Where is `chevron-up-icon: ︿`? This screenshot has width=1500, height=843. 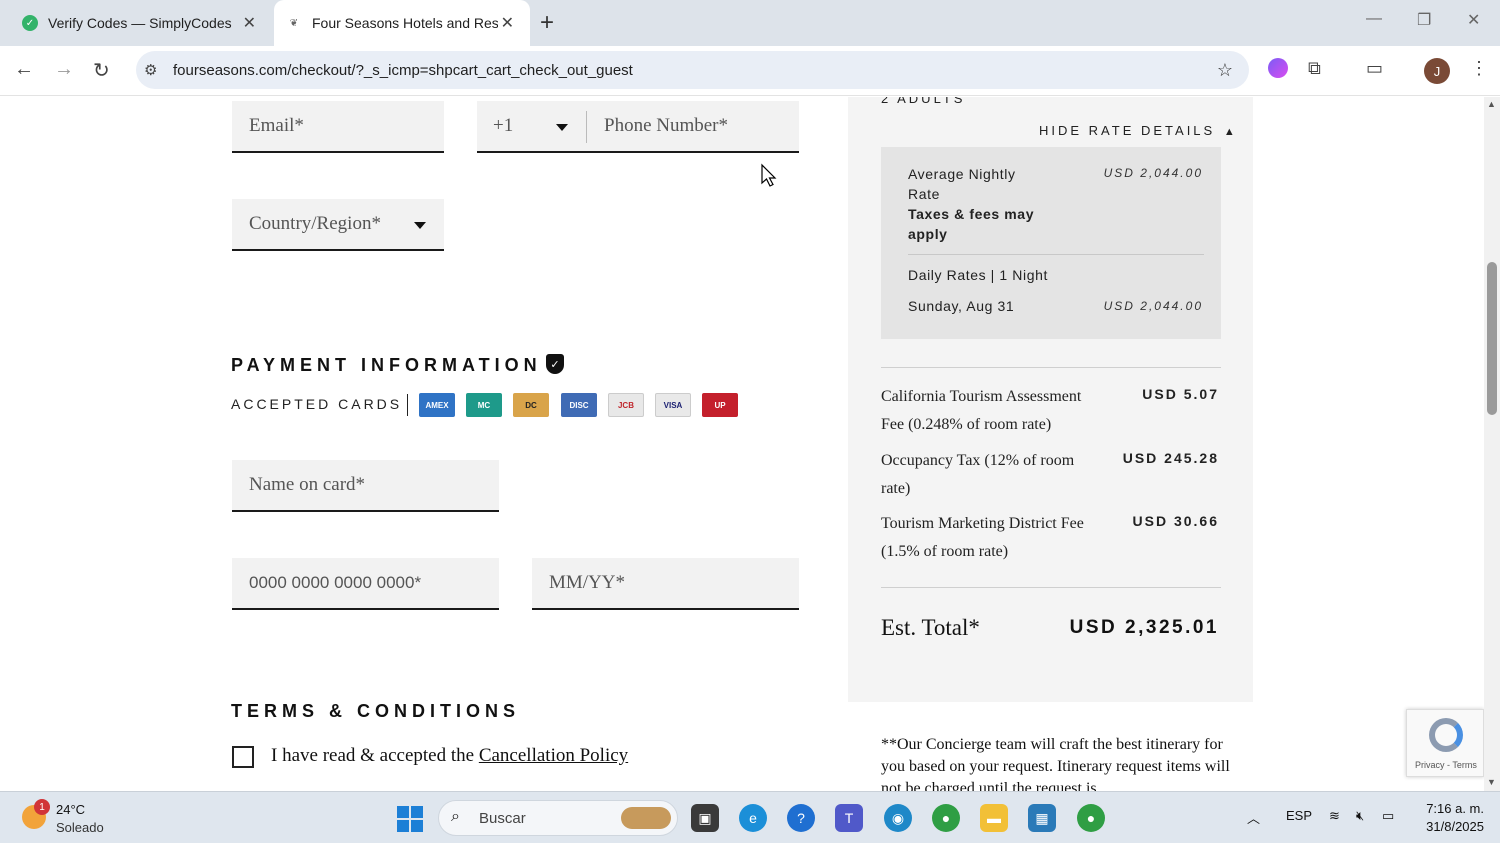
chevron-up-icon: ︿ is located at coordinates (1253, 817).